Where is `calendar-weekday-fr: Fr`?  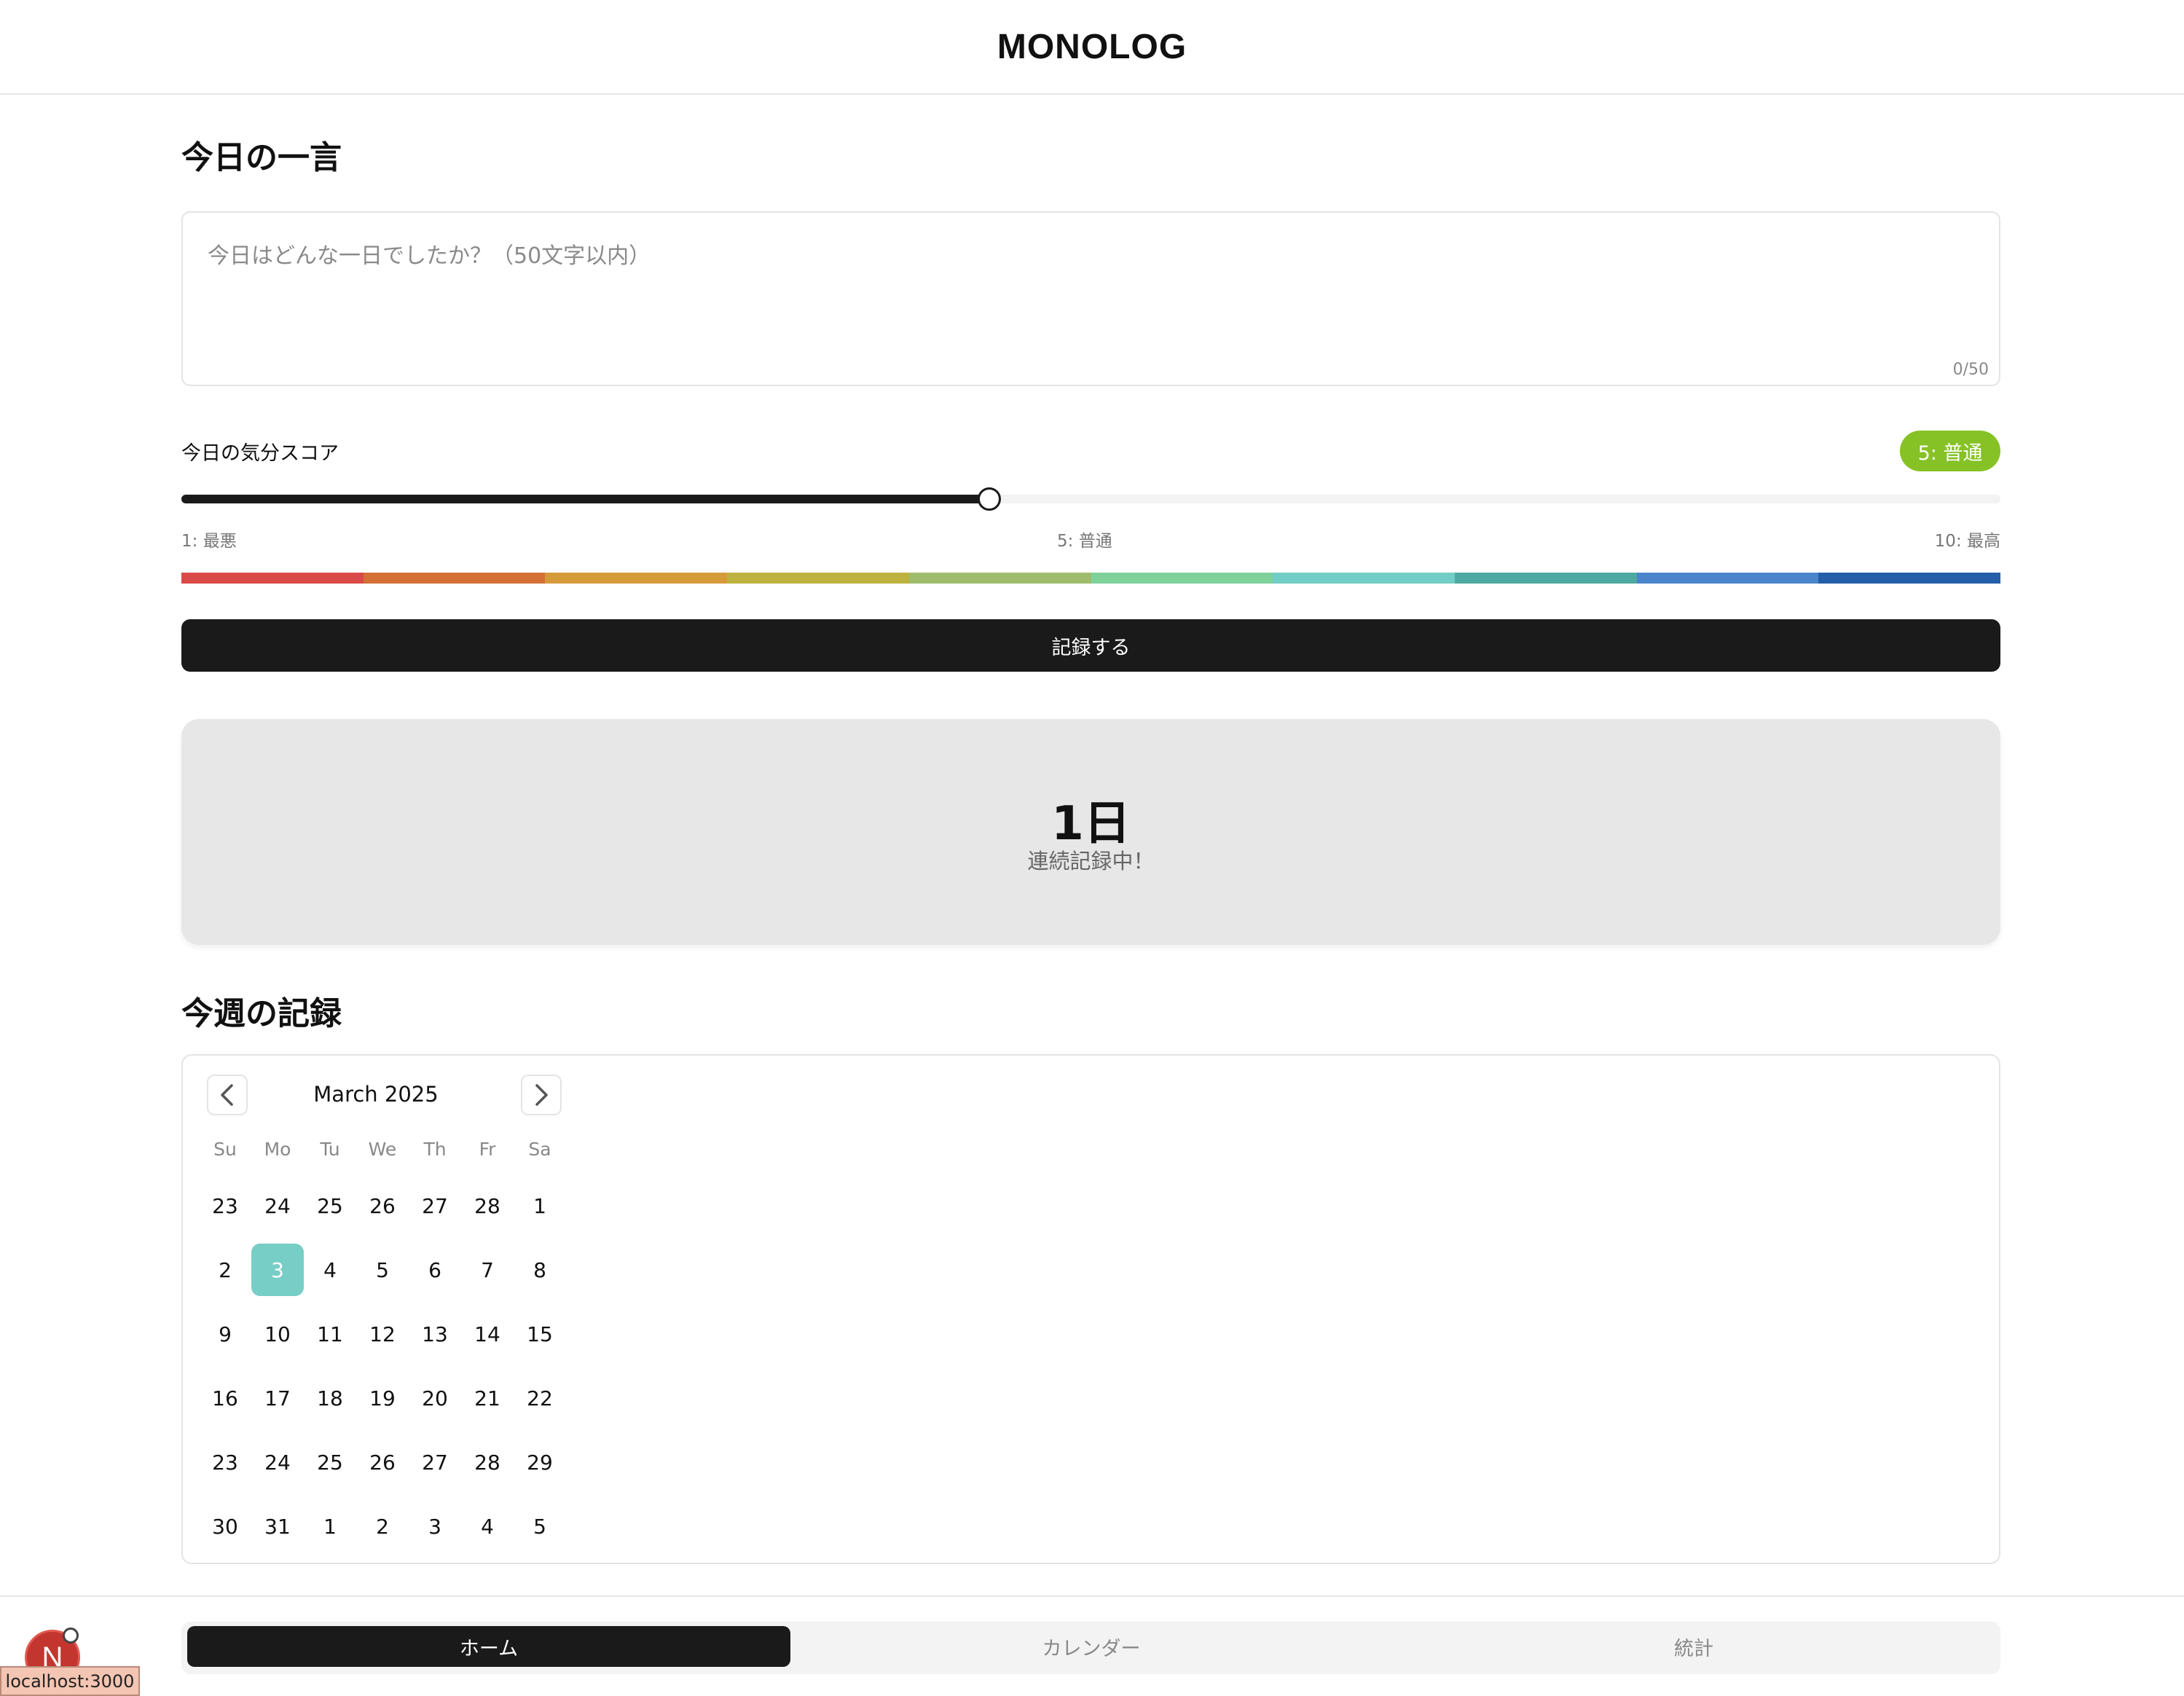 calendar-weekday-fr: Fr is located at coordinates (487, 1149).